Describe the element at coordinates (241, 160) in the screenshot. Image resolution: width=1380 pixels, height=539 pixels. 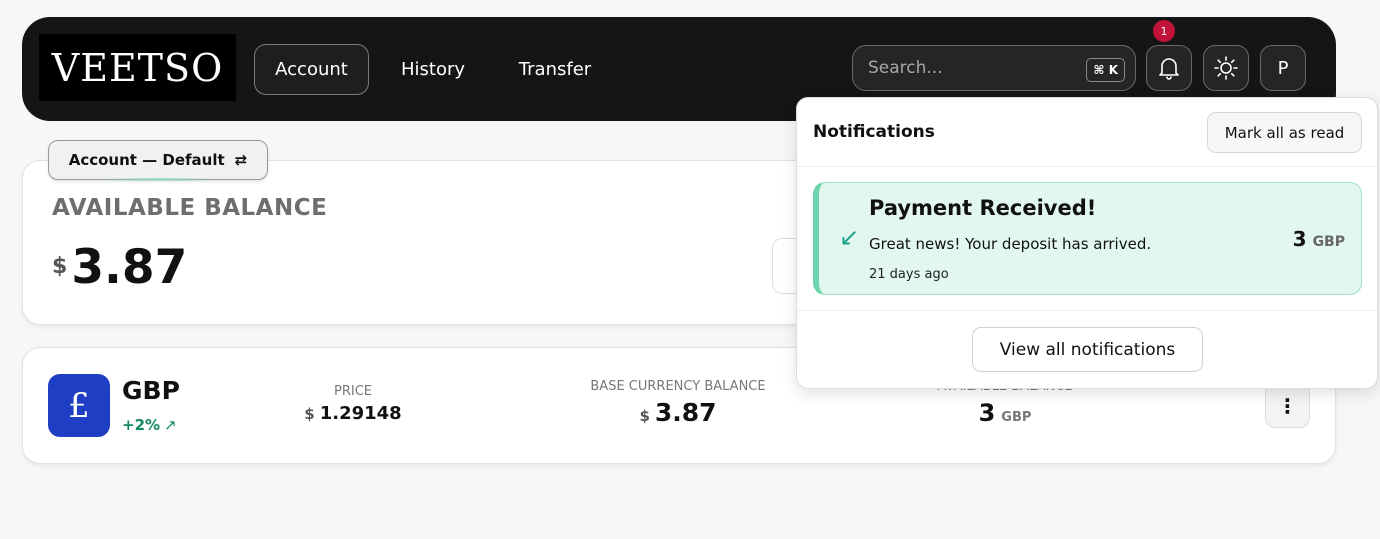
I see `switch-icon: ⇄` at that location.